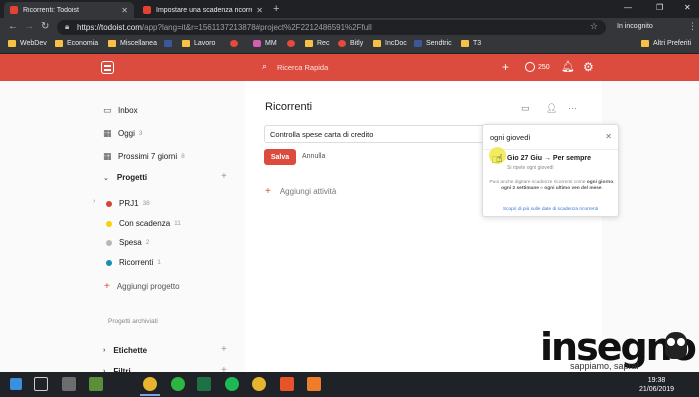  What do you see at coordinates (656, 385) in the screenshot?
I see `taskbar-clock: 19:38 21/06/2019` at bounding box center [656, 385].